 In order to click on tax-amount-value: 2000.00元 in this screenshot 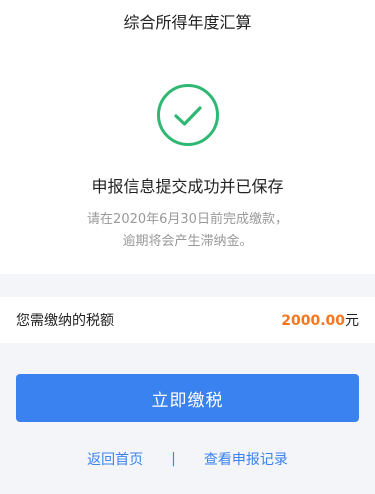, I will do `click(320, 320)`.